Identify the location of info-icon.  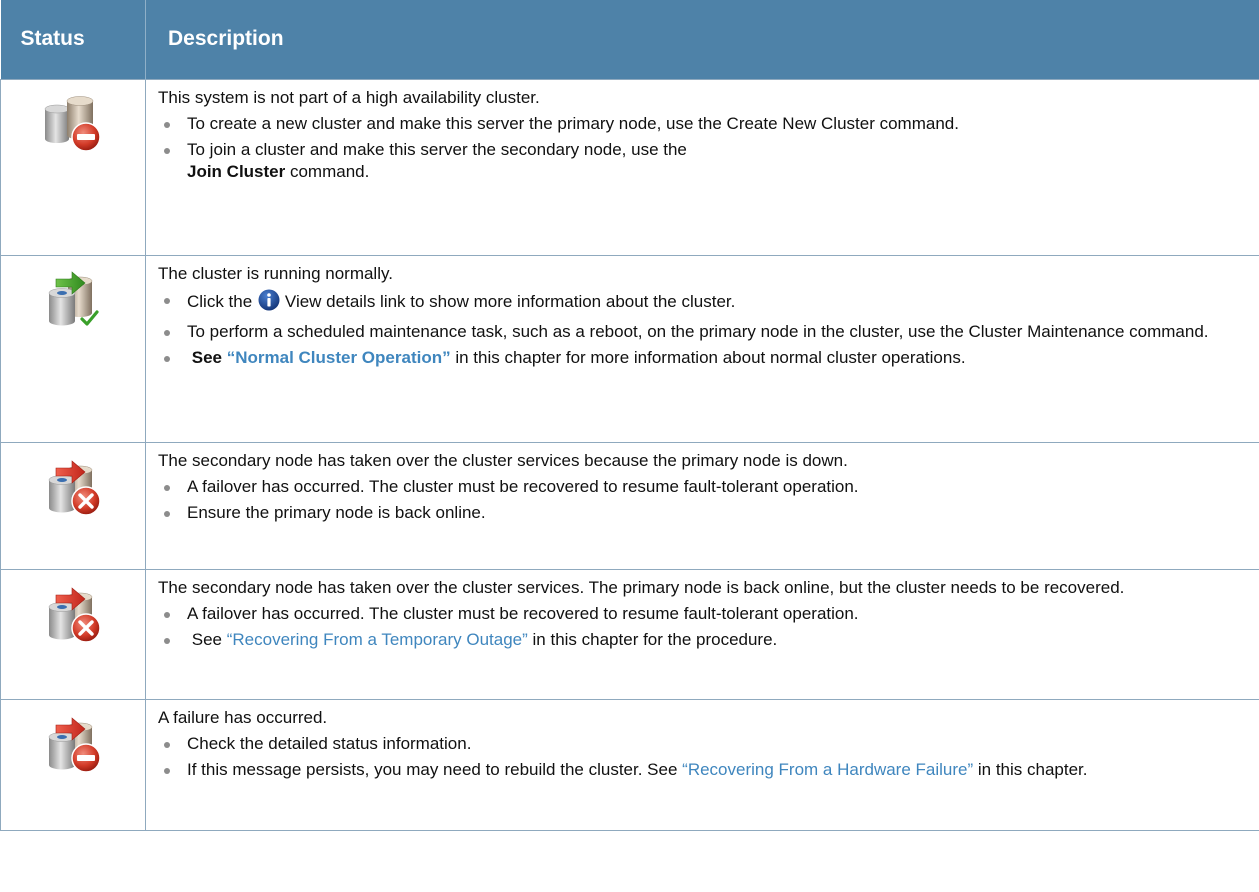
(269, 303).